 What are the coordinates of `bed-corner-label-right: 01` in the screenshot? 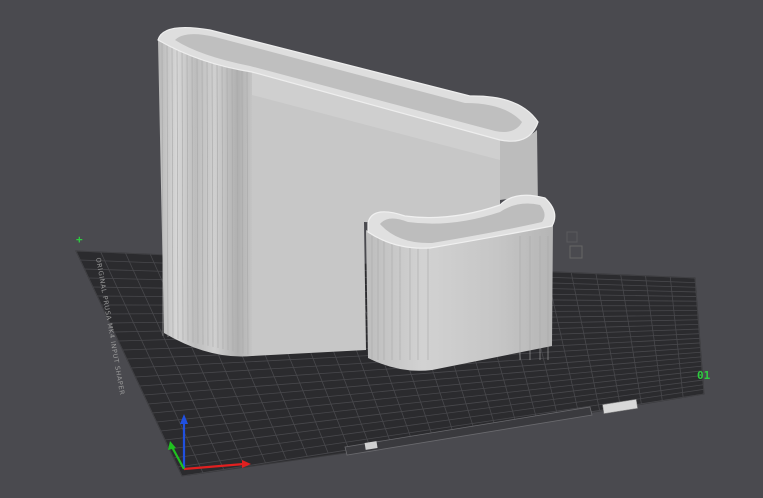 It's located at (704, 375).